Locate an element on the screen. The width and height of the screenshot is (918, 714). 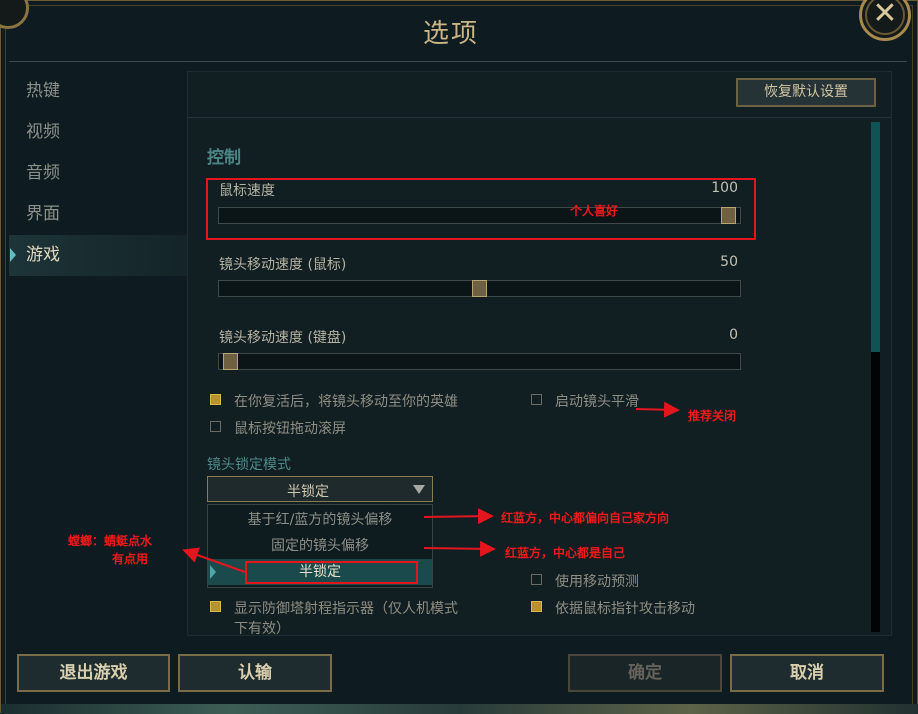
arrow-red-blue-offset is located at coordinates (458, 516).